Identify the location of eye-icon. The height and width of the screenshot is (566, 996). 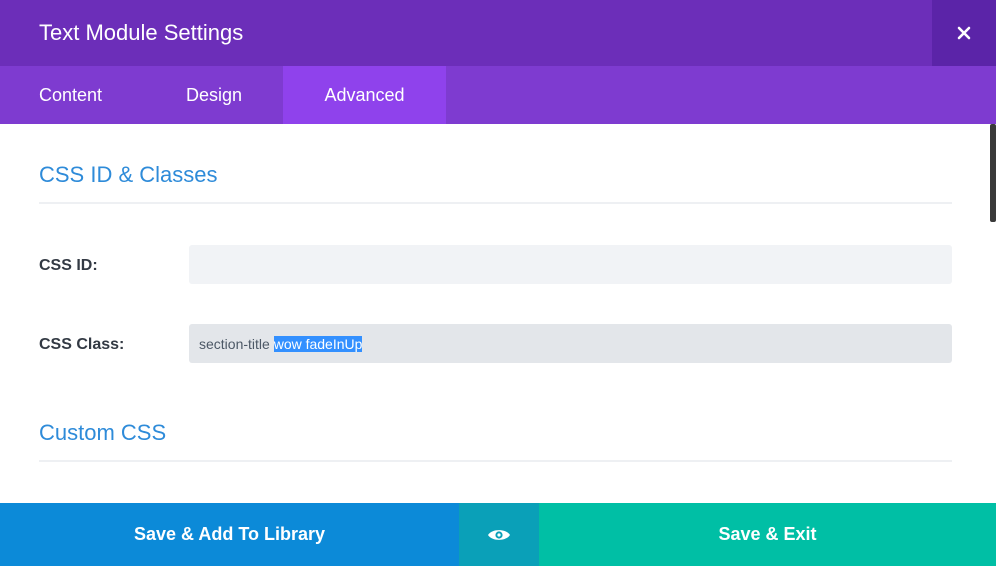
(499, 534).